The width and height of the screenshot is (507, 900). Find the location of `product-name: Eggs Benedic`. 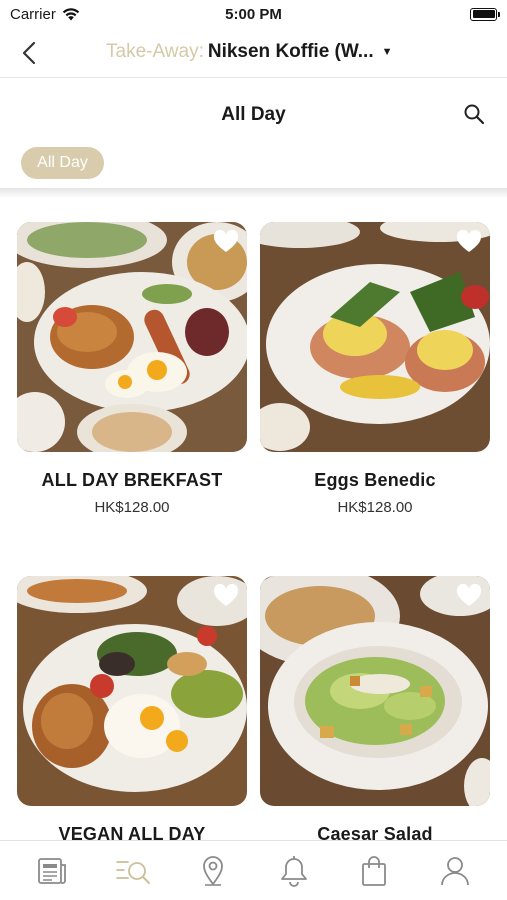

product-name: Eggs Benedic is located at coordinates (375, 480).